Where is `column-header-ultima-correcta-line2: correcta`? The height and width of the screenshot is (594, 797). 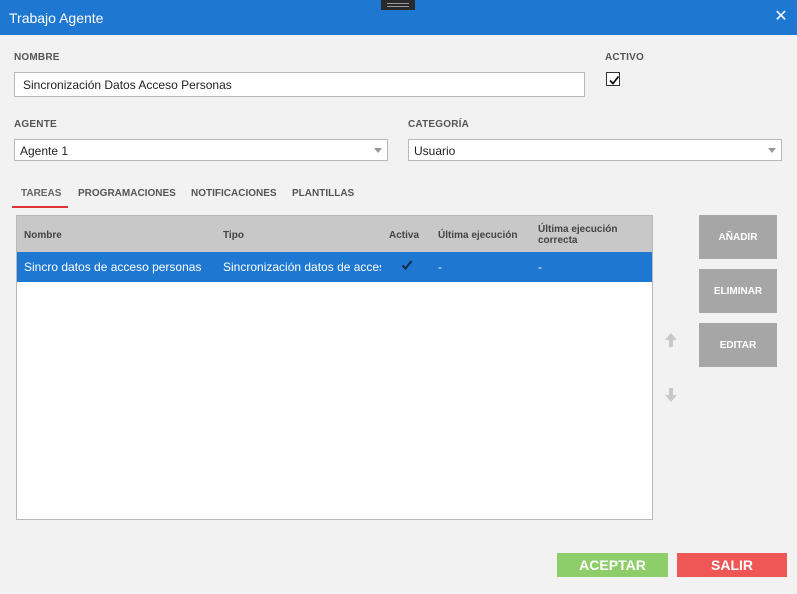 column-header-ultima-correcta-line2: correcta is located at coordinates (558, 240).